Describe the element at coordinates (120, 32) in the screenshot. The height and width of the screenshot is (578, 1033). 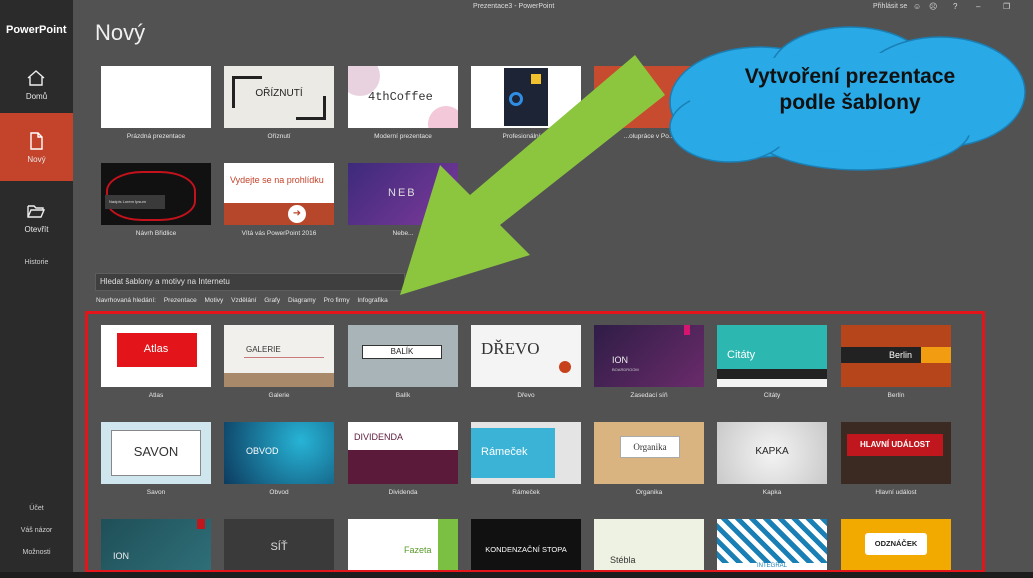
I see `page-title: Nový` at that location.